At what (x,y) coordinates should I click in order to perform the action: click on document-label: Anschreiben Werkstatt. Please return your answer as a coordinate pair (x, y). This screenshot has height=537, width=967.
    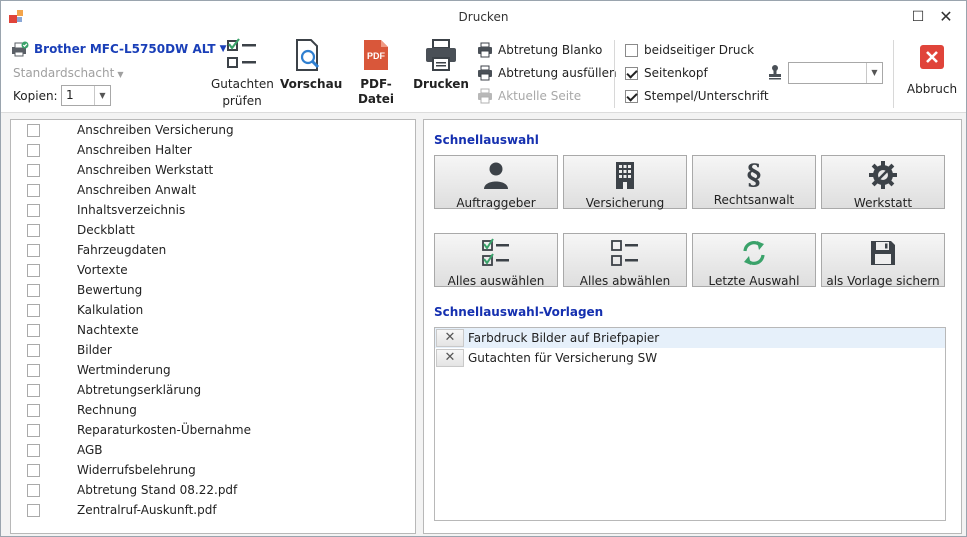
    Looking at the image, I should click on (145, 170).